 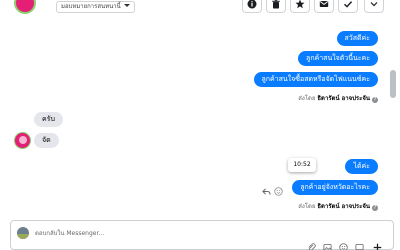 What do you see at coordinates (91, 6) in the screenshot?
I see `assign-label: มอบหมายการสนทนานี้` at bounding box center [91, 6].